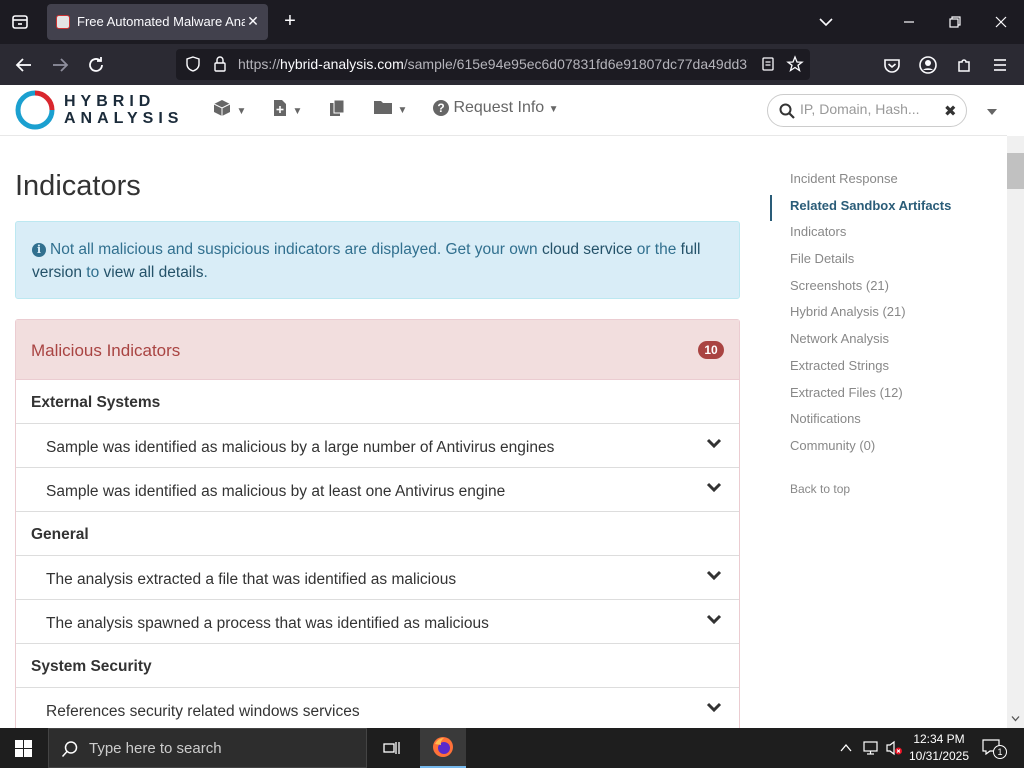 Image resolution: width=1024 pixels, height=768 pixels. I want to click on notification-center-button: 1, so click(994, 748).